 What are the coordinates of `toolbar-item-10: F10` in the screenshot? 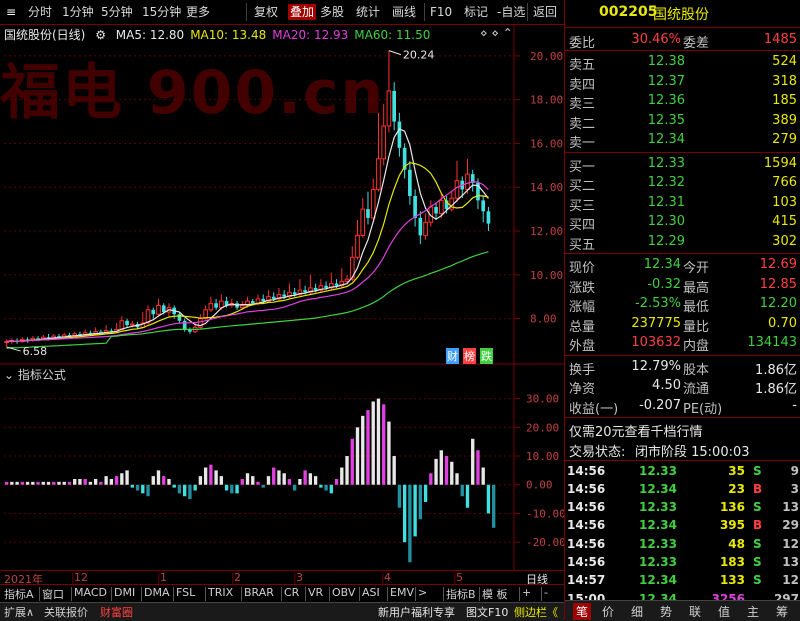 It's located at (441, 12).